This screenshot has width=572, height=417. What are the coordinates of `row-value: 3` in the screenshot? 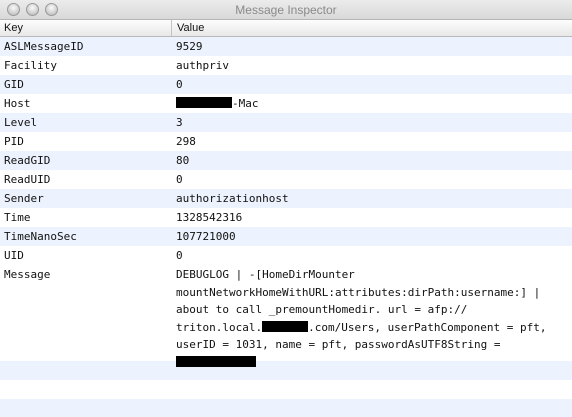 It's located at (179, 122).